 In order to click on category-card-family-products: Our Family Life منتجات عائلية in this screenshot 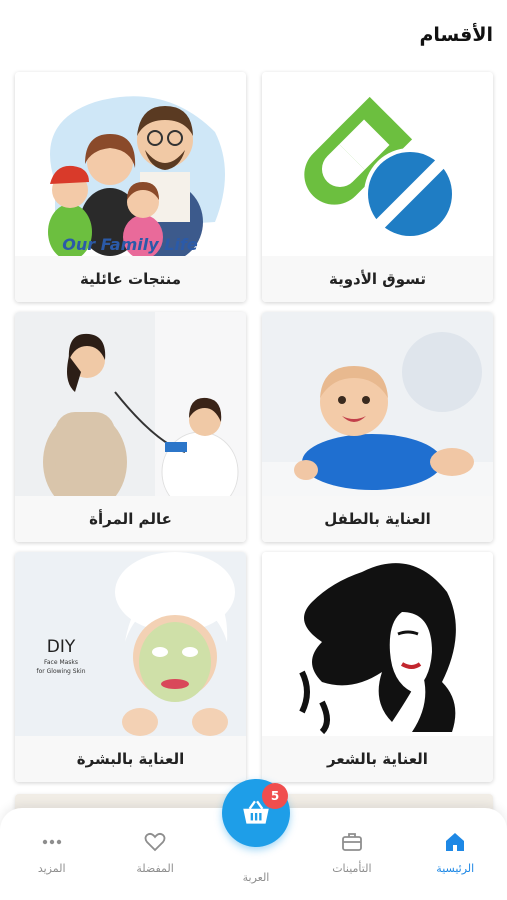, I will do `click(130, 187)`.